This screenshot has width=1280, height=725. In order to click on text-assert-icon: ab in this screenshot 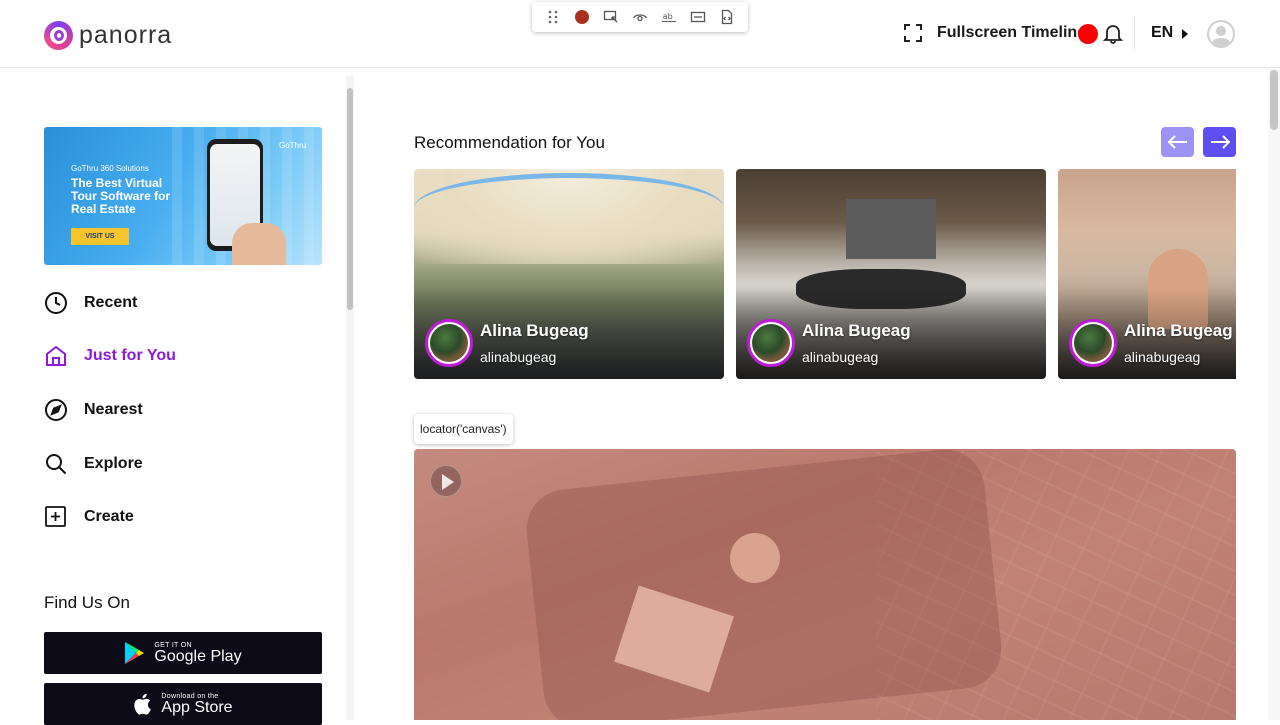, I will do `click(669, 17)`.